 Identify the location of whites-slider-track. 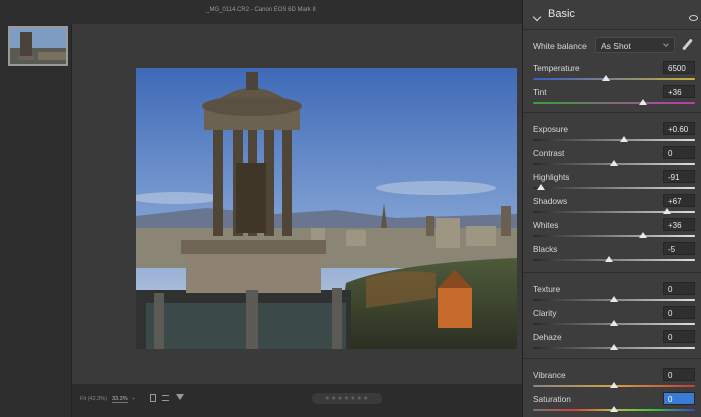
(614, 236).